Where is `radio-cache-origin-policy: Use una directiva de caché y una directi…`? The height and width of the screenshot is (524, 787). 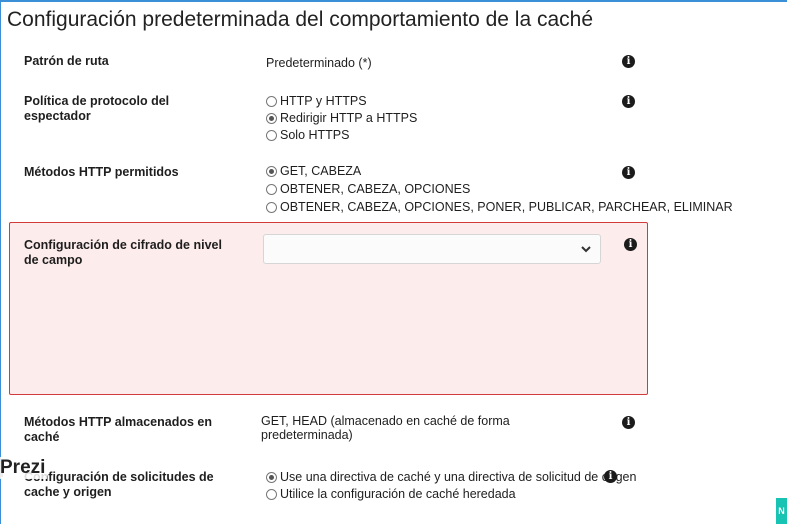 radio-cache-origin-policy: Use una directiva de caché y una directi… is located at coordinates (451, 477).